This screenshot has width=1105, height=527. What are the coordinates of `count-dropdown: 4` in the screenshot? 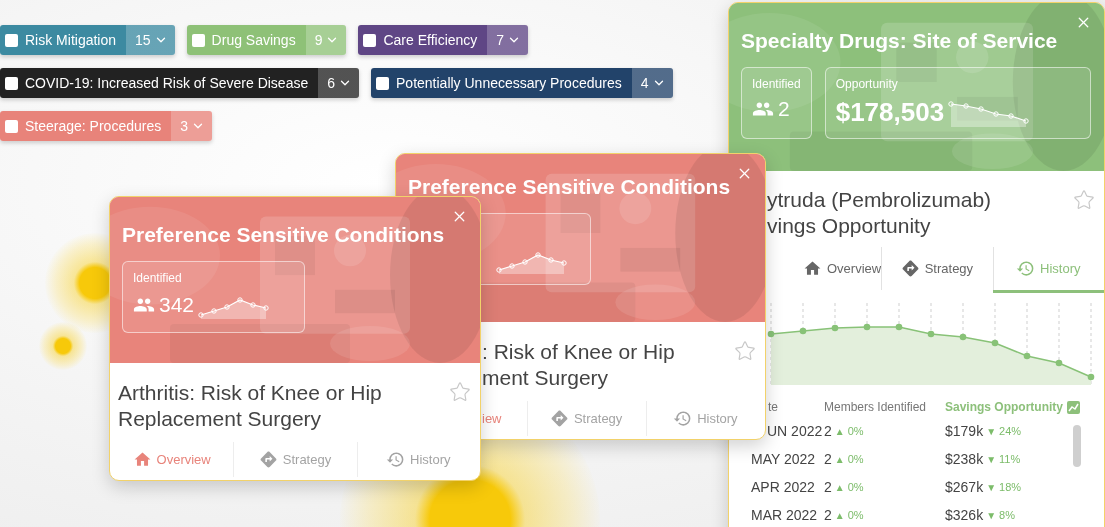 It's located at (652, 83).